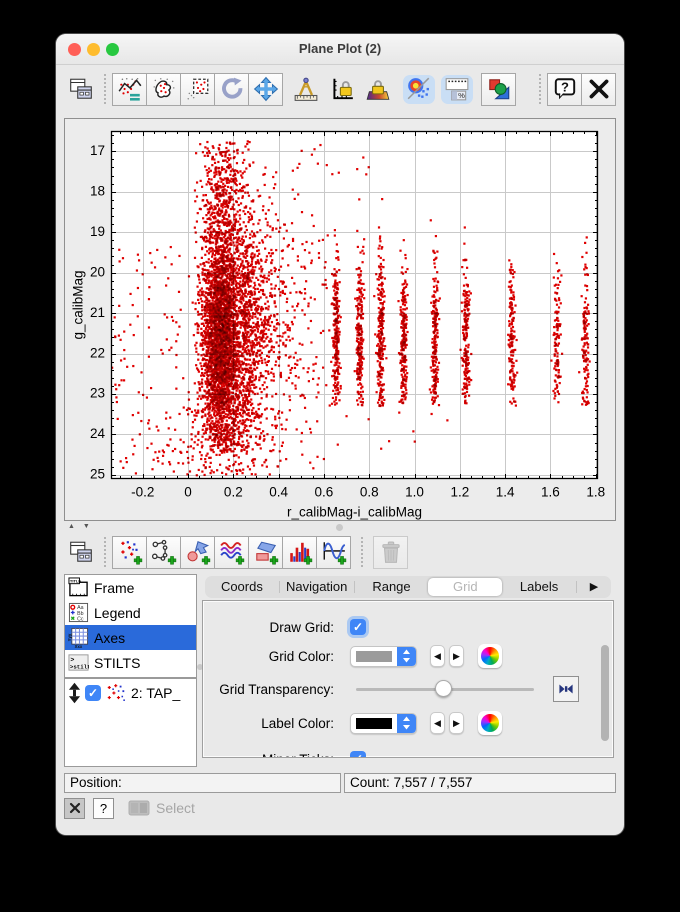  Describe the element at coordinates (390, 552) in the screenshot. I see `delete-layer-button` at that location.